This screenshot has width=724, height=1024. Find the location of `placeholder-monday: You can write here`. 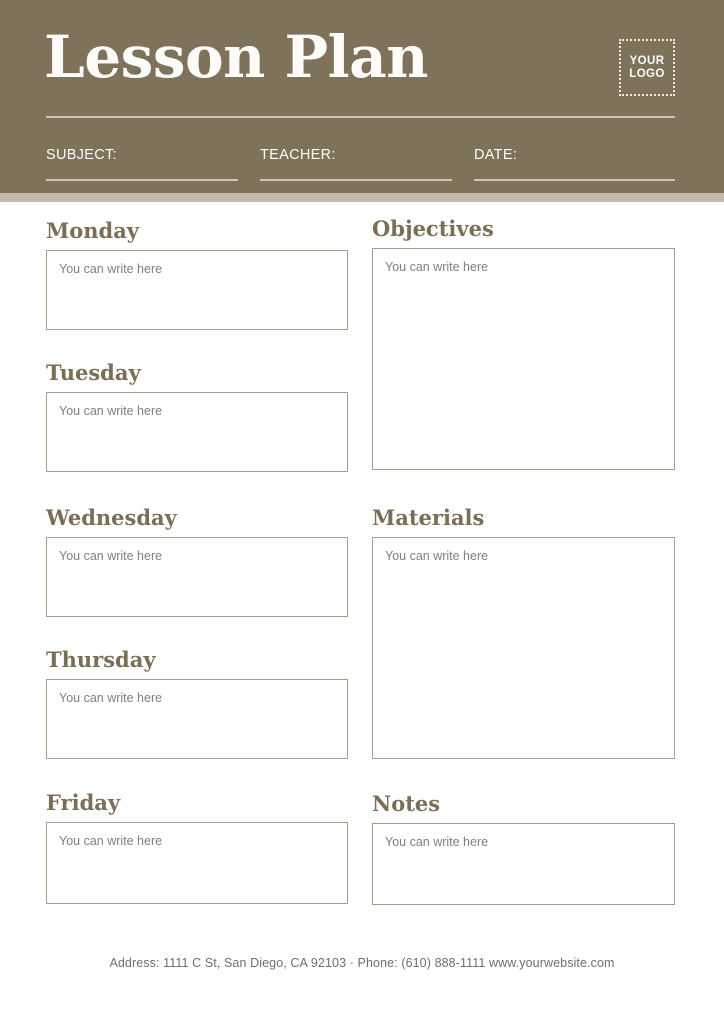

placeholder-monday: You can write here is located at coordinates (111, 269).